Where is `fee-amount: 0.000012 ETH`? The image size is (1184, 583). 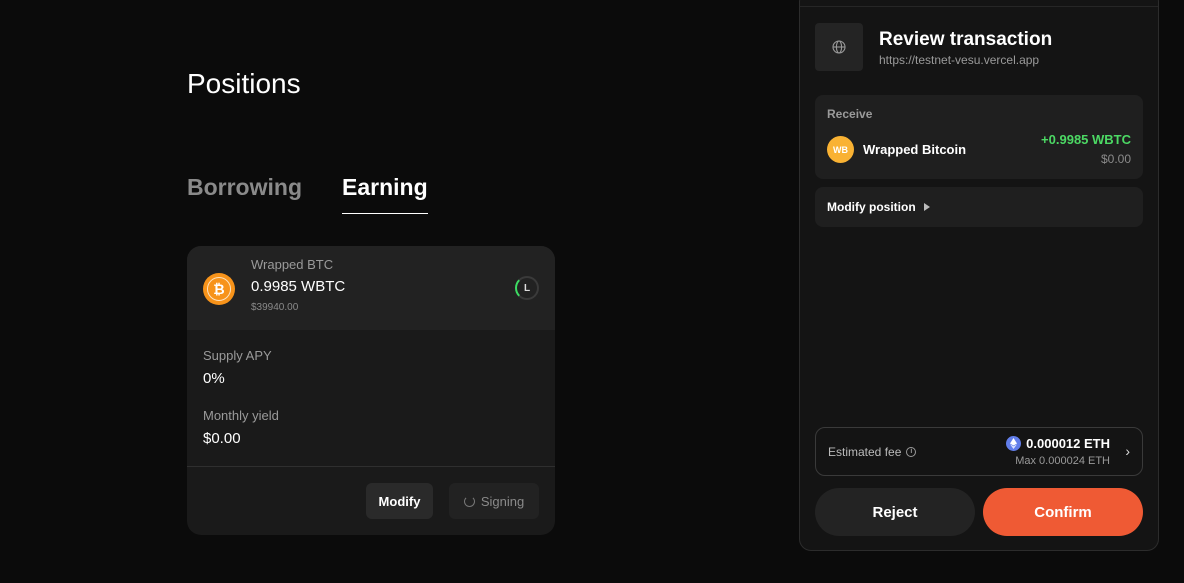 fee-amount: 0.000012 ETH is located at coordinates (1068, 443).